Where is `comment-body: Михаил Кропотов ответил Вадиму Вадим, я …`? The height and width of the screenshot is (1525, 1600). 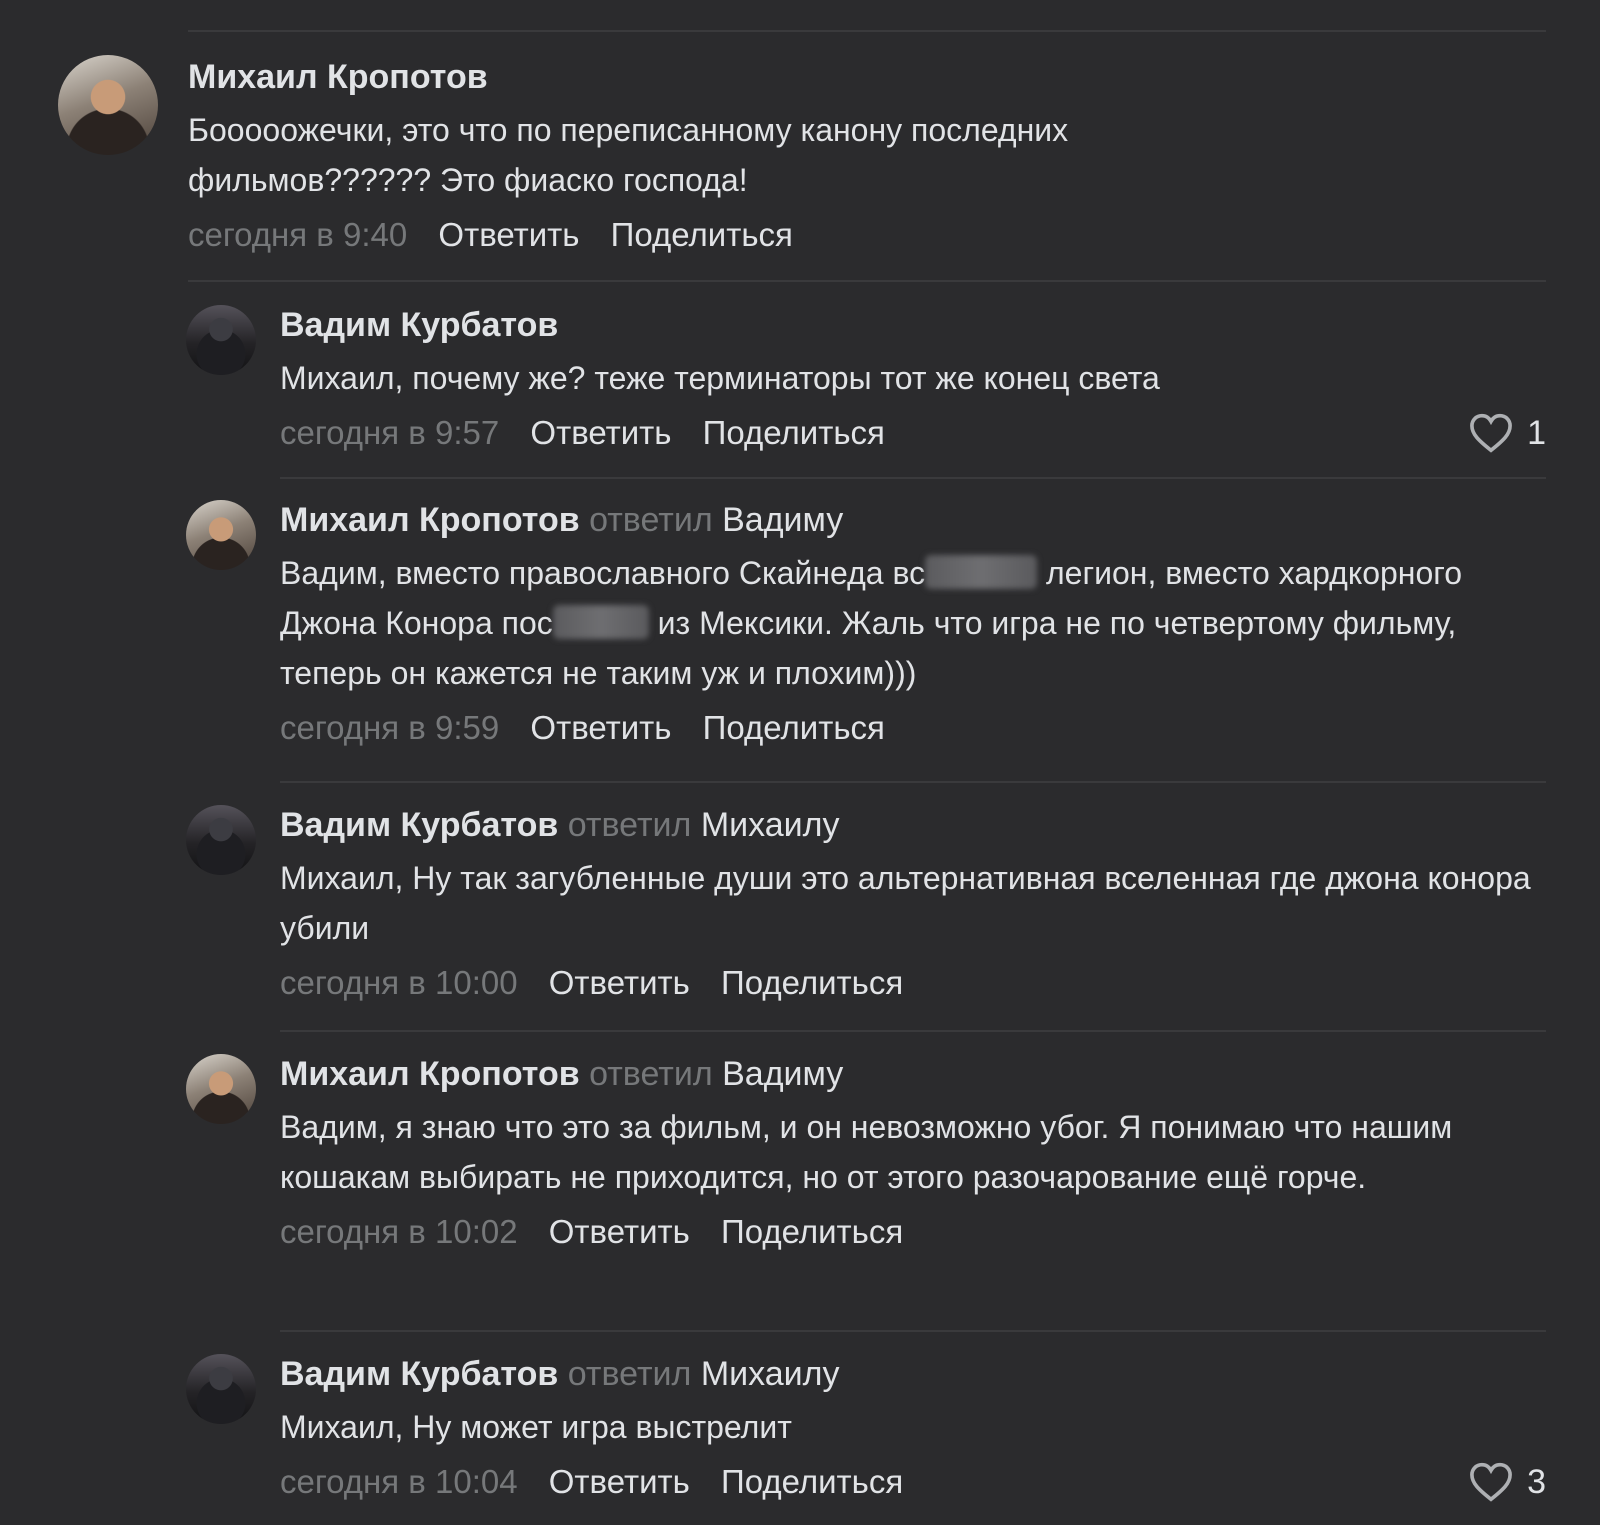
comment-body: Михаил Кропотов ответил Вадиму Вадим, я … is located at coordinates (913, 1155).